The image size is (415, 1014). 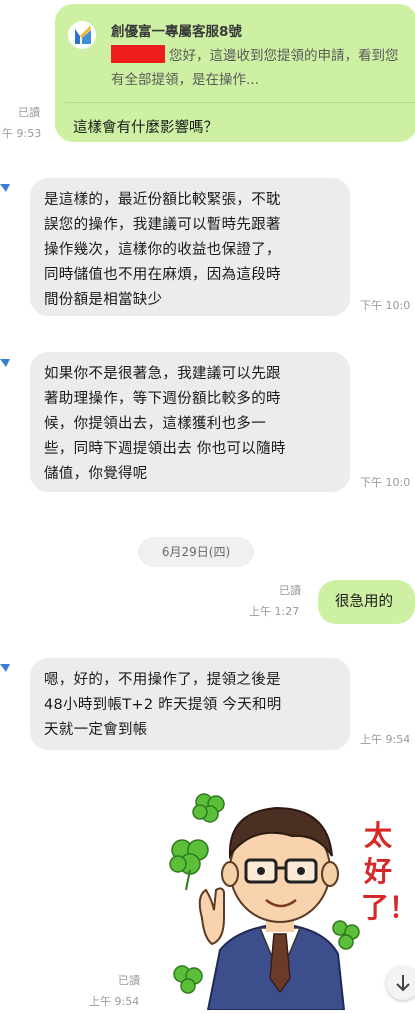 What do you see at coordinates (291, 894) in the screenshot?
I see `sticker: 太好了！` at bounding box center [291, 894].